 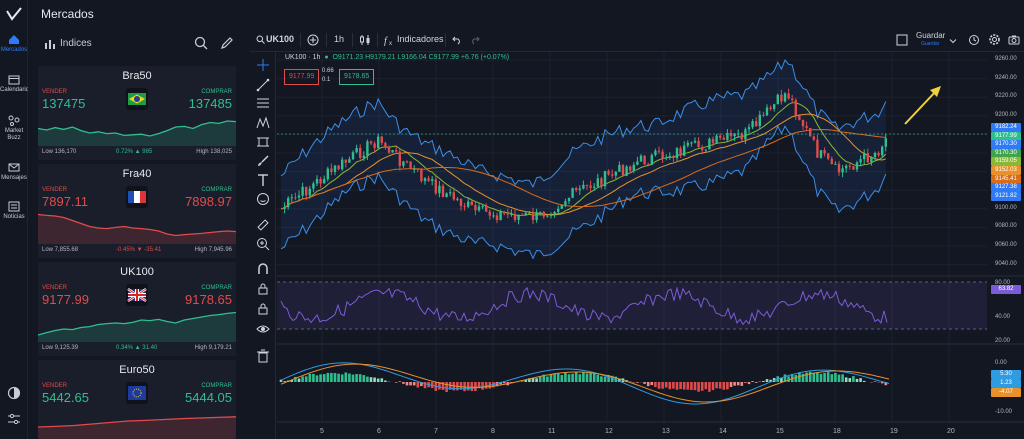 I want to click on emoji-icon, so click(x=263, y=199).